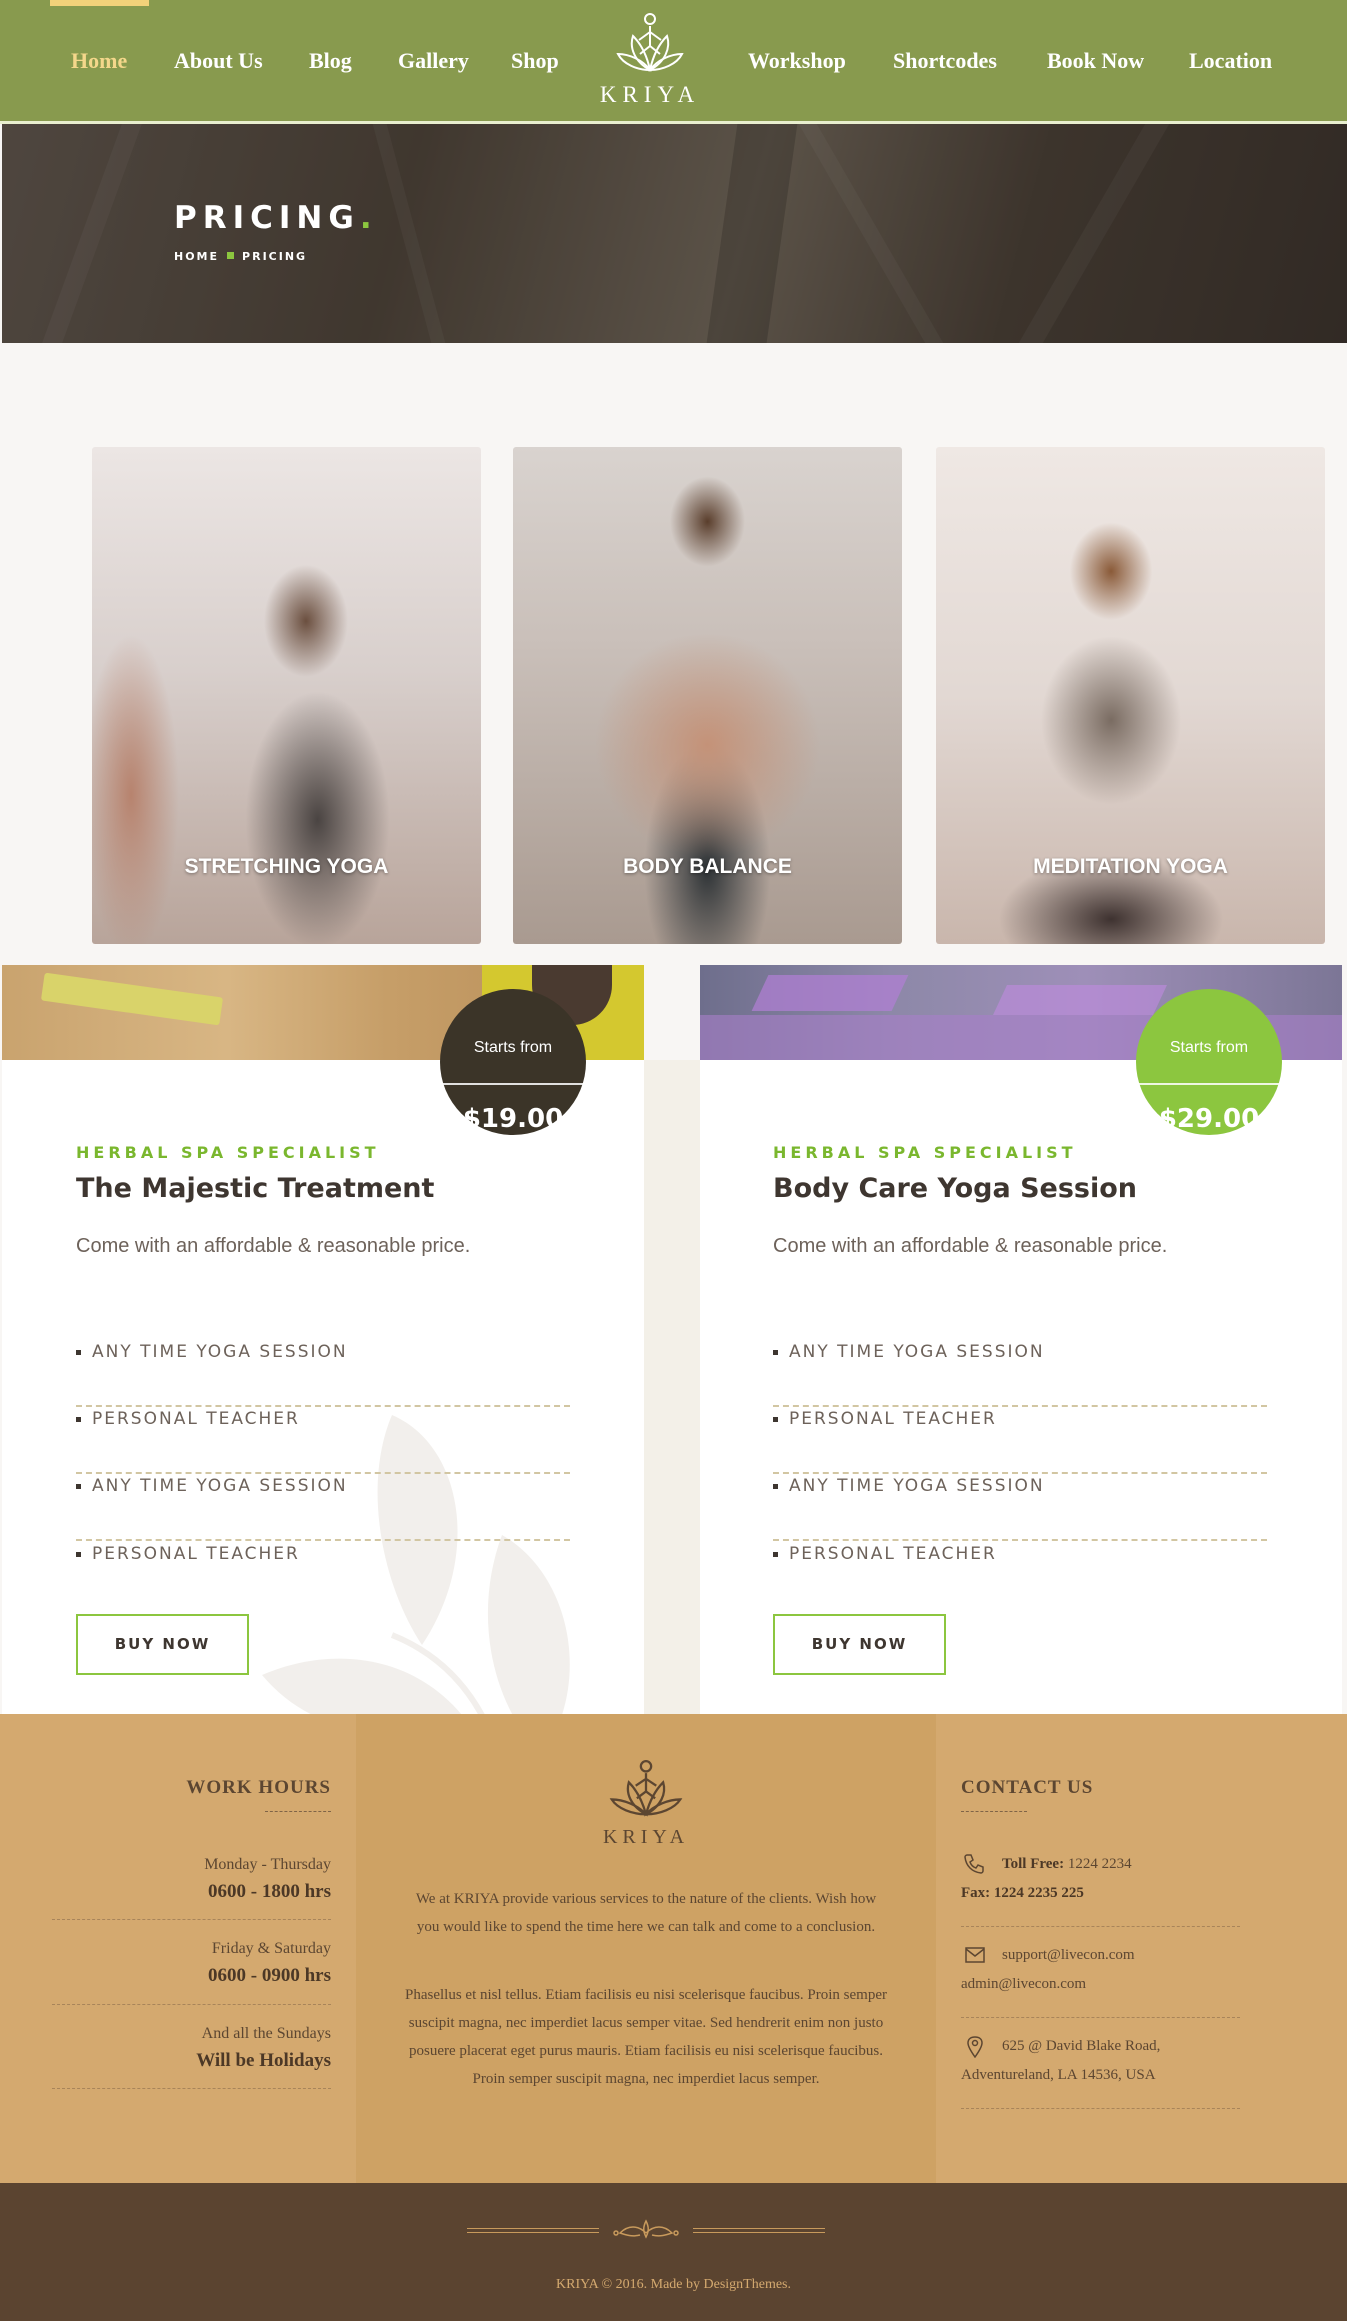 The image size is (1347, 2321). Describe the element at coordinates (255, 1188) in the screenshot. I see `pricing-title: The Majestic Treatment` at that location.